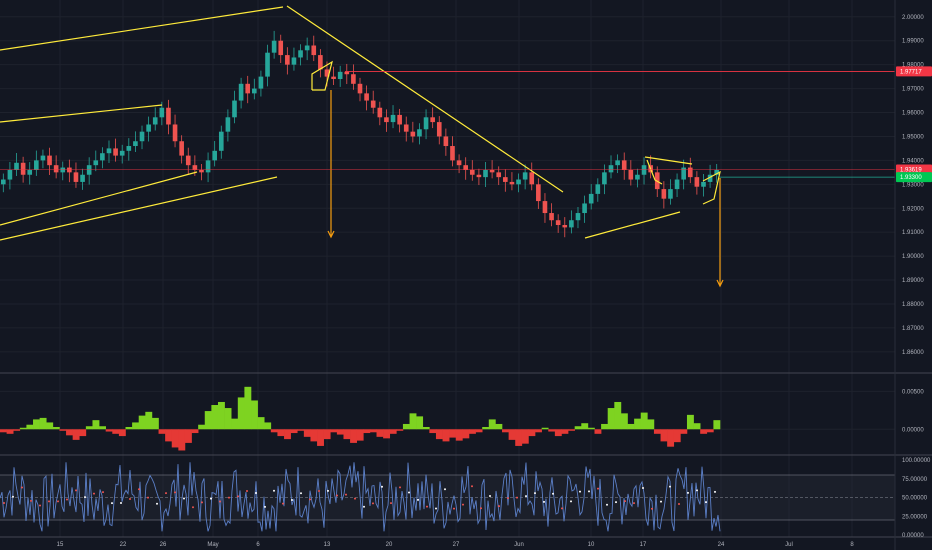 The image size is (932, 550). I want to click on time-tick-label: 22, so click(123, 545).